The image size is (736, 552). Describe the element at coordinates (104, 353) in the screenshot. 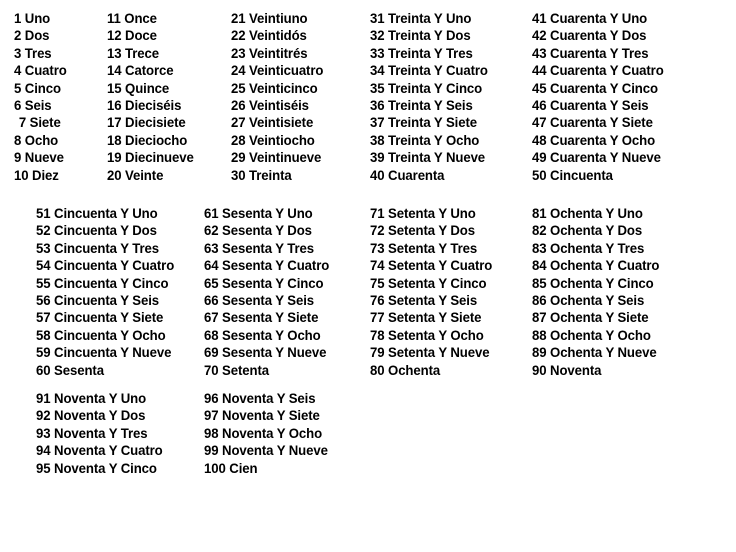

I see `number-entry: 59 Cincuenta Y Nueve` at that location.